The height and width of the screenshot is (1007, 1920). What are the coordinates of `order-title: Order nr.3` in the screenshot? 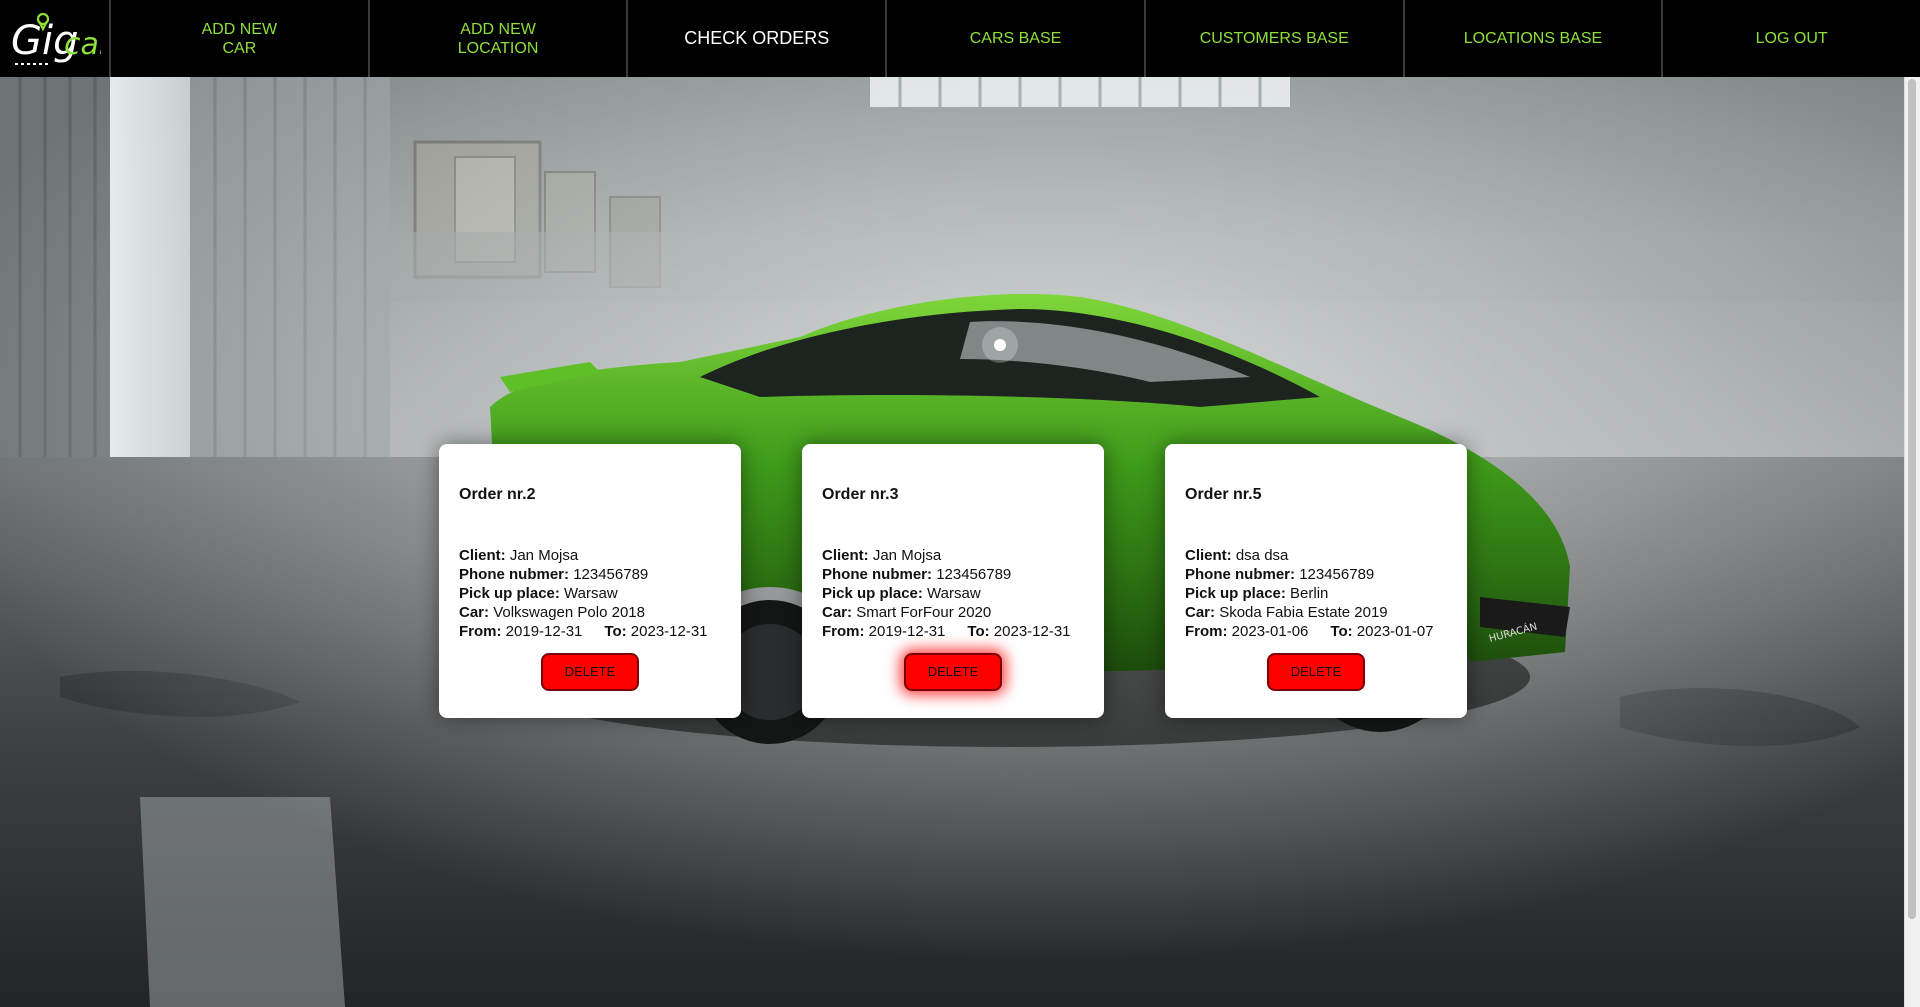 It's located at (860, 494).